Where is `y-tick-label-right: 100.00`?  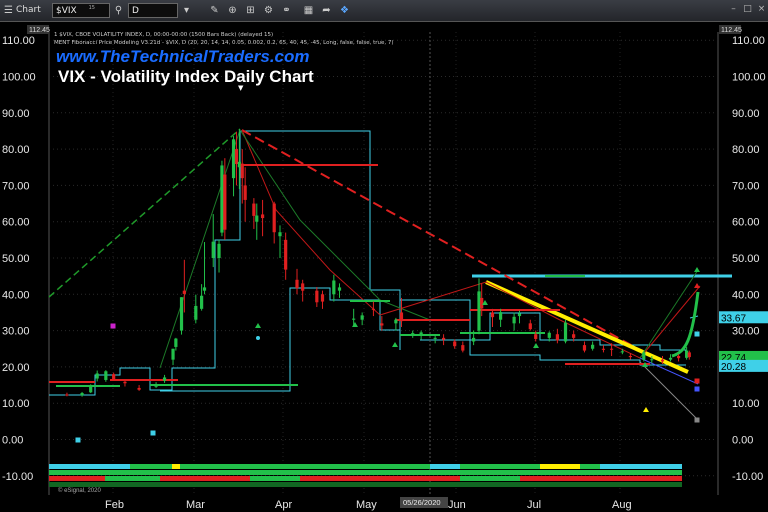 y-tick-label-right: 100.00 is located at coordinates (749, 78).